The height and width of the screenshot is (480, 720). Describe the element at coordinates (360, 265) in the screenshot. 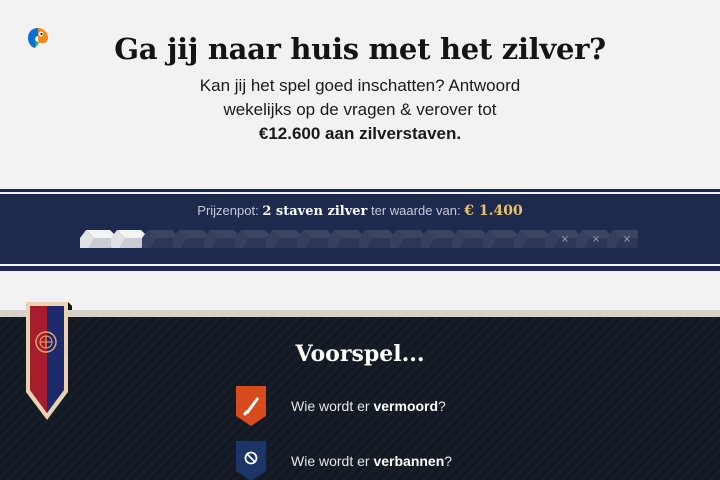

I see `band-bottom-line` at that location.